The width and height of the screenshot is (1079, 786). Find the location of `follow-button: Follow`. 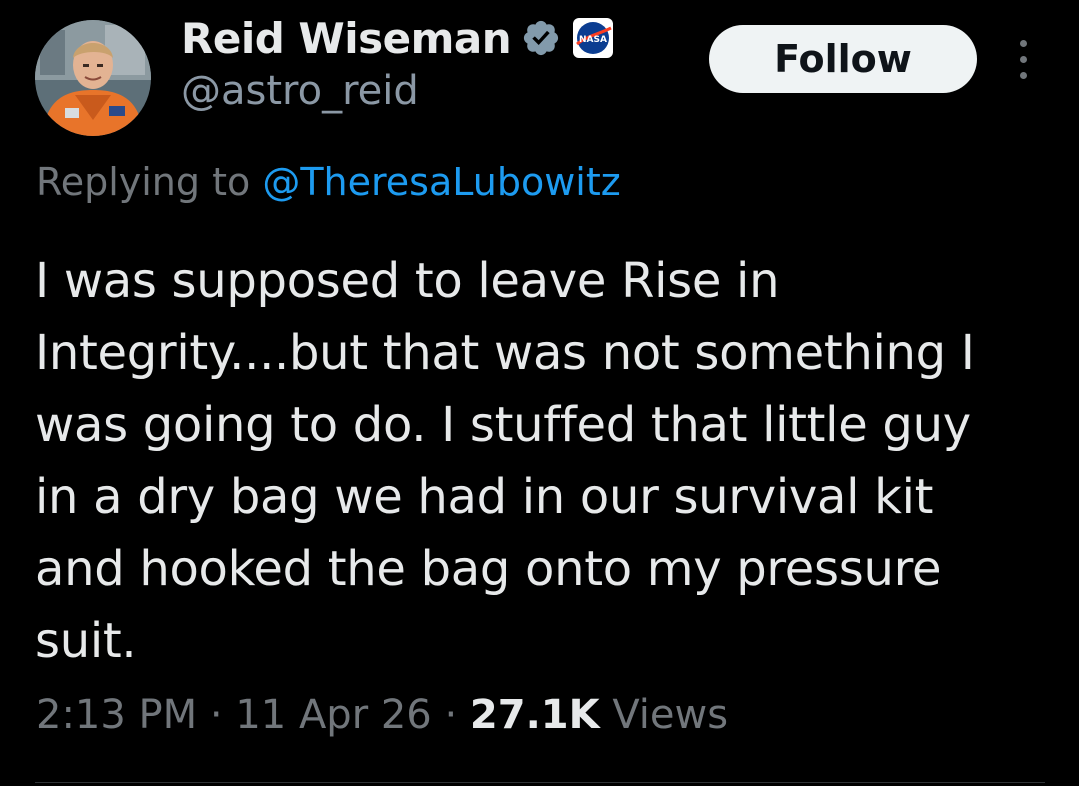

follow-button: Follow is located at coordinates (843, 59).